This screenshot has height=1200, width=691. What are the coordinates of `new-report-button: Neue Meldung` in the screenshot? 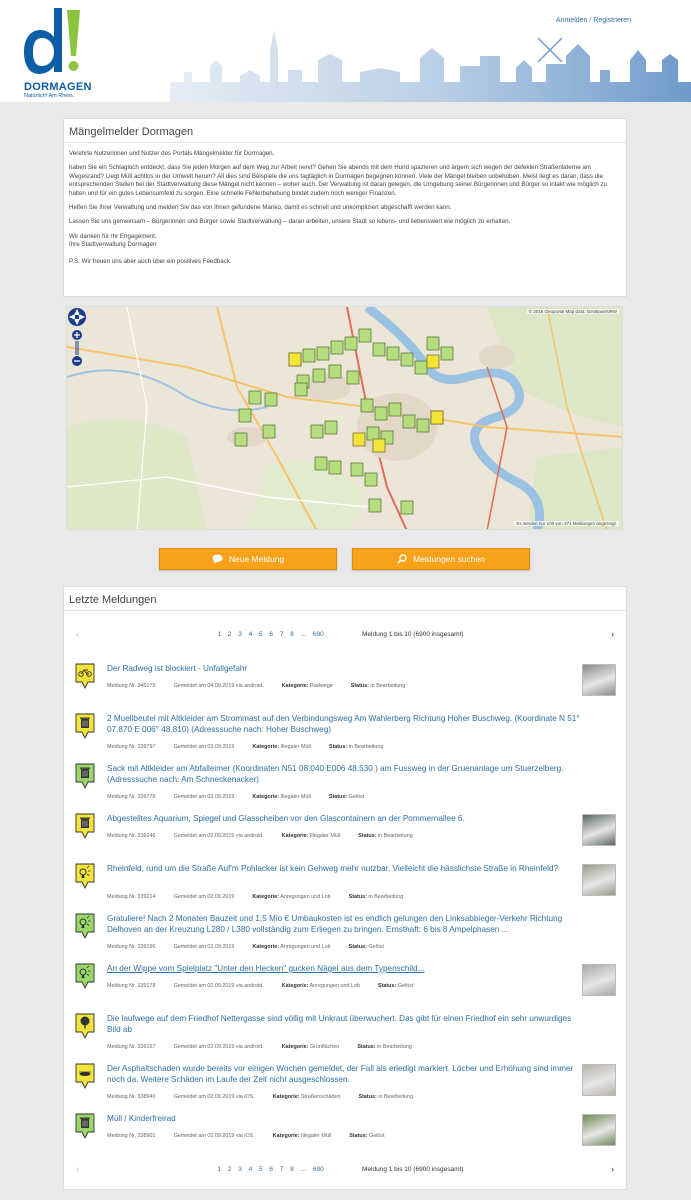 It's located at (248, 559).